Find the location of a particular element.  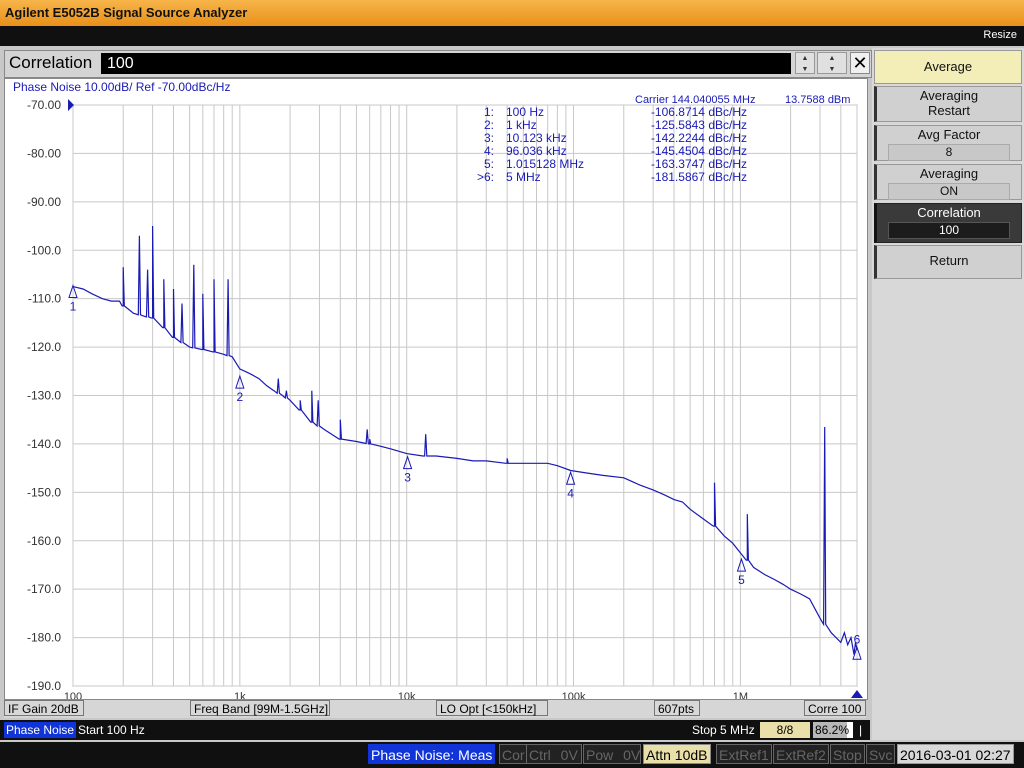

marker-table-id: 5: is located at coordinates (489, 164).